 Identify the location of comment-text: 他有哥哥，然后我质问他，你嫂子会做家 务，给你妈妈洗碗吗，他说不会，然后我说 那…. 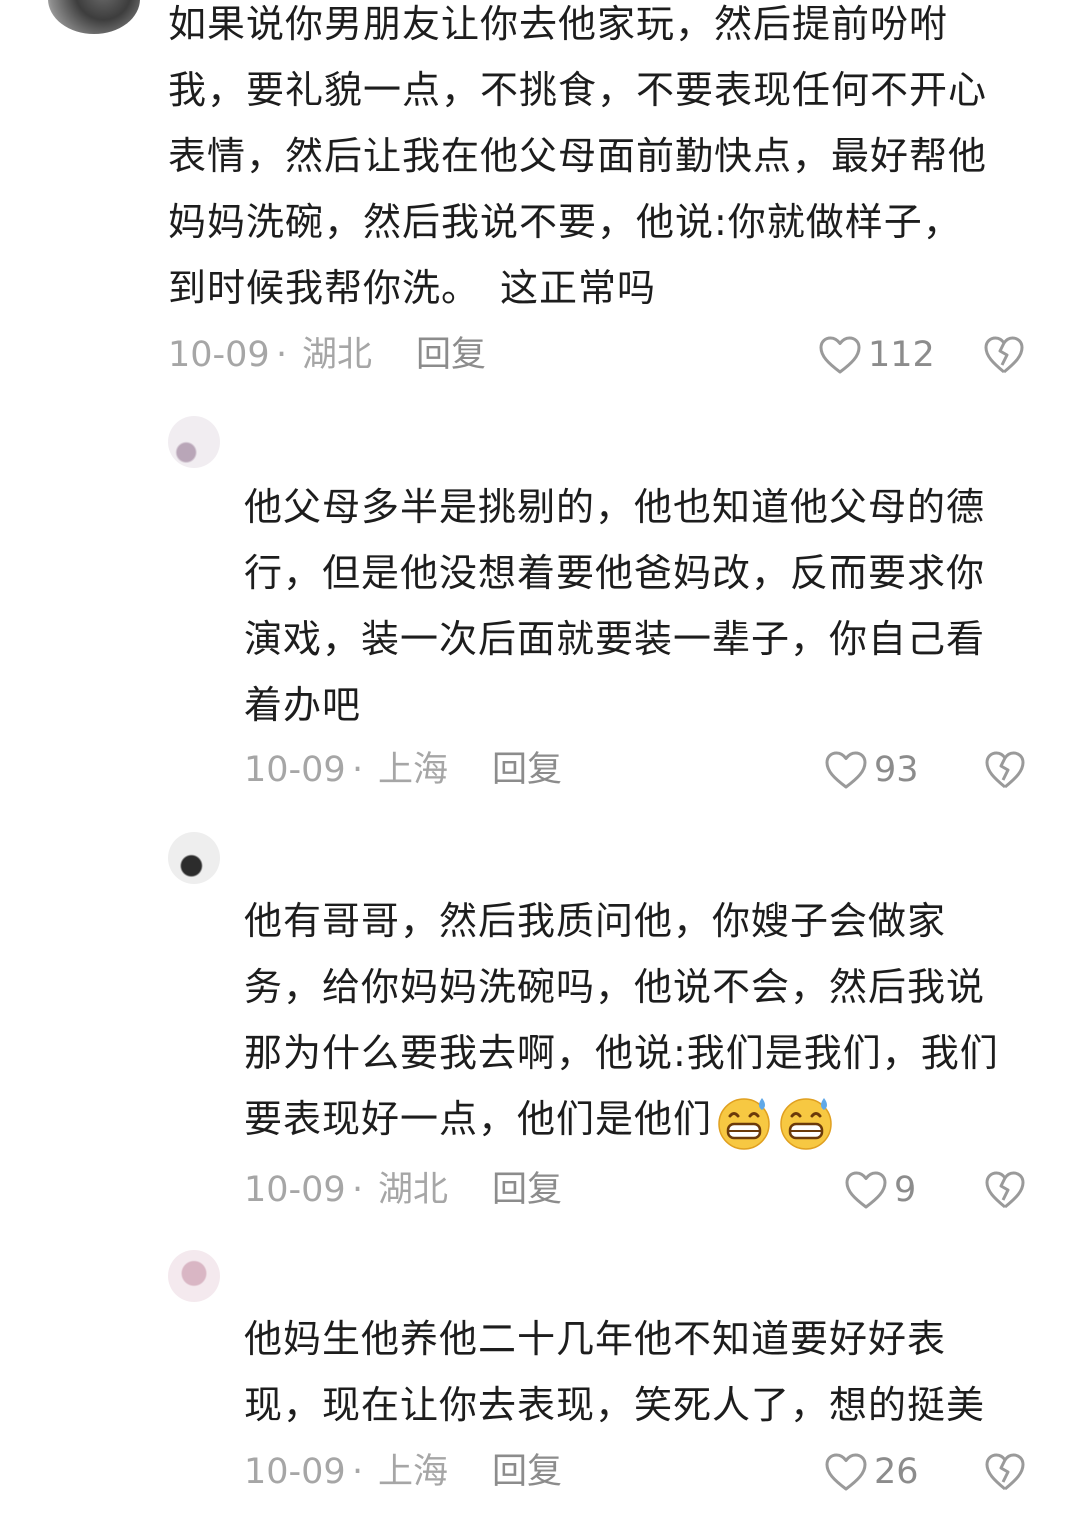
(621, 1020).